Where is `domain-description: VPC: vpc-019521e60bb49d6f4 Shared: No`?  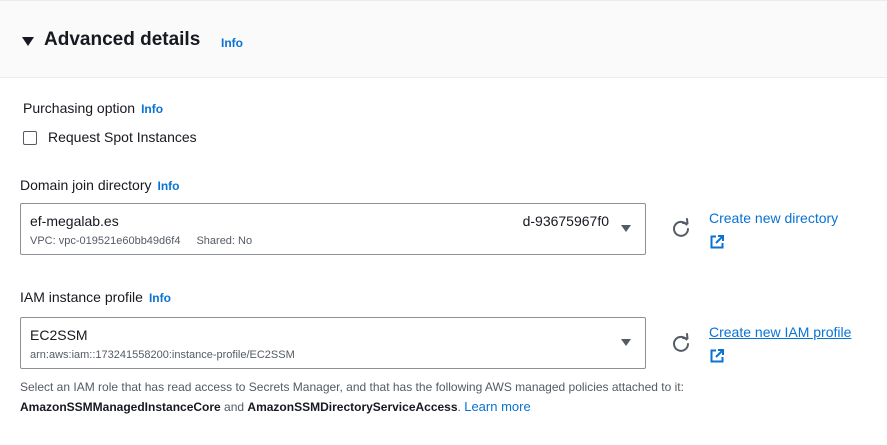 domain-description: VPC: vpc-019521e60bb49d6f4 Shared: No is located at coordinates (141, 241).